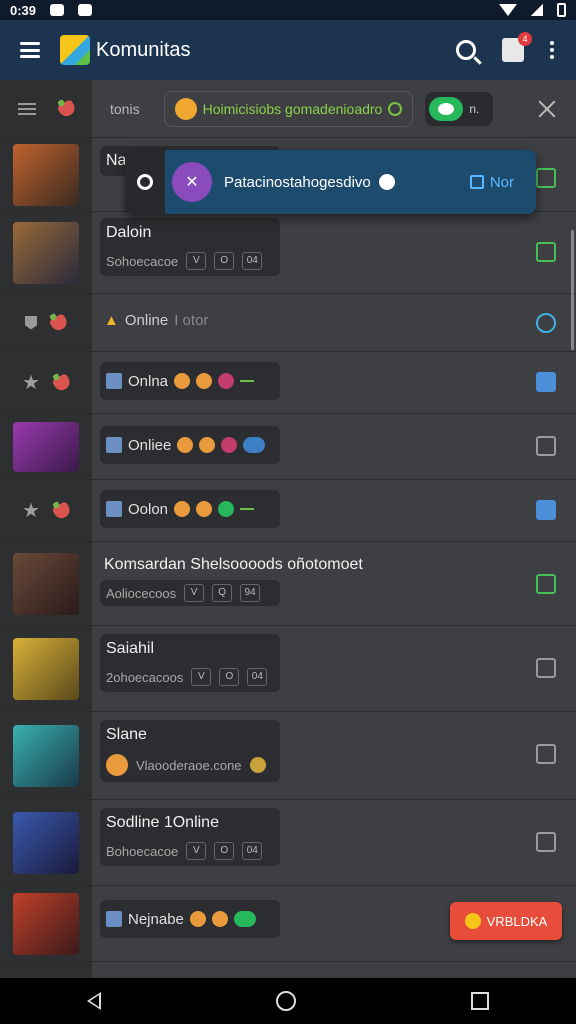  I want to click on list-item: Daloin Sohoecacoe V O 04, so click(288, 253).